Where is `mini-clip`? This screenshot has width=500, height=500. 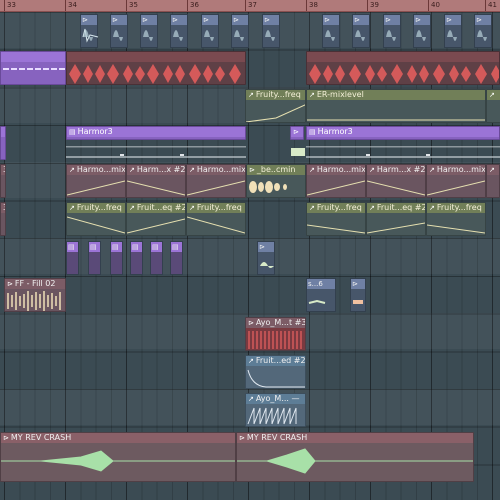
mini-clip is located at coordinates (298, 152).